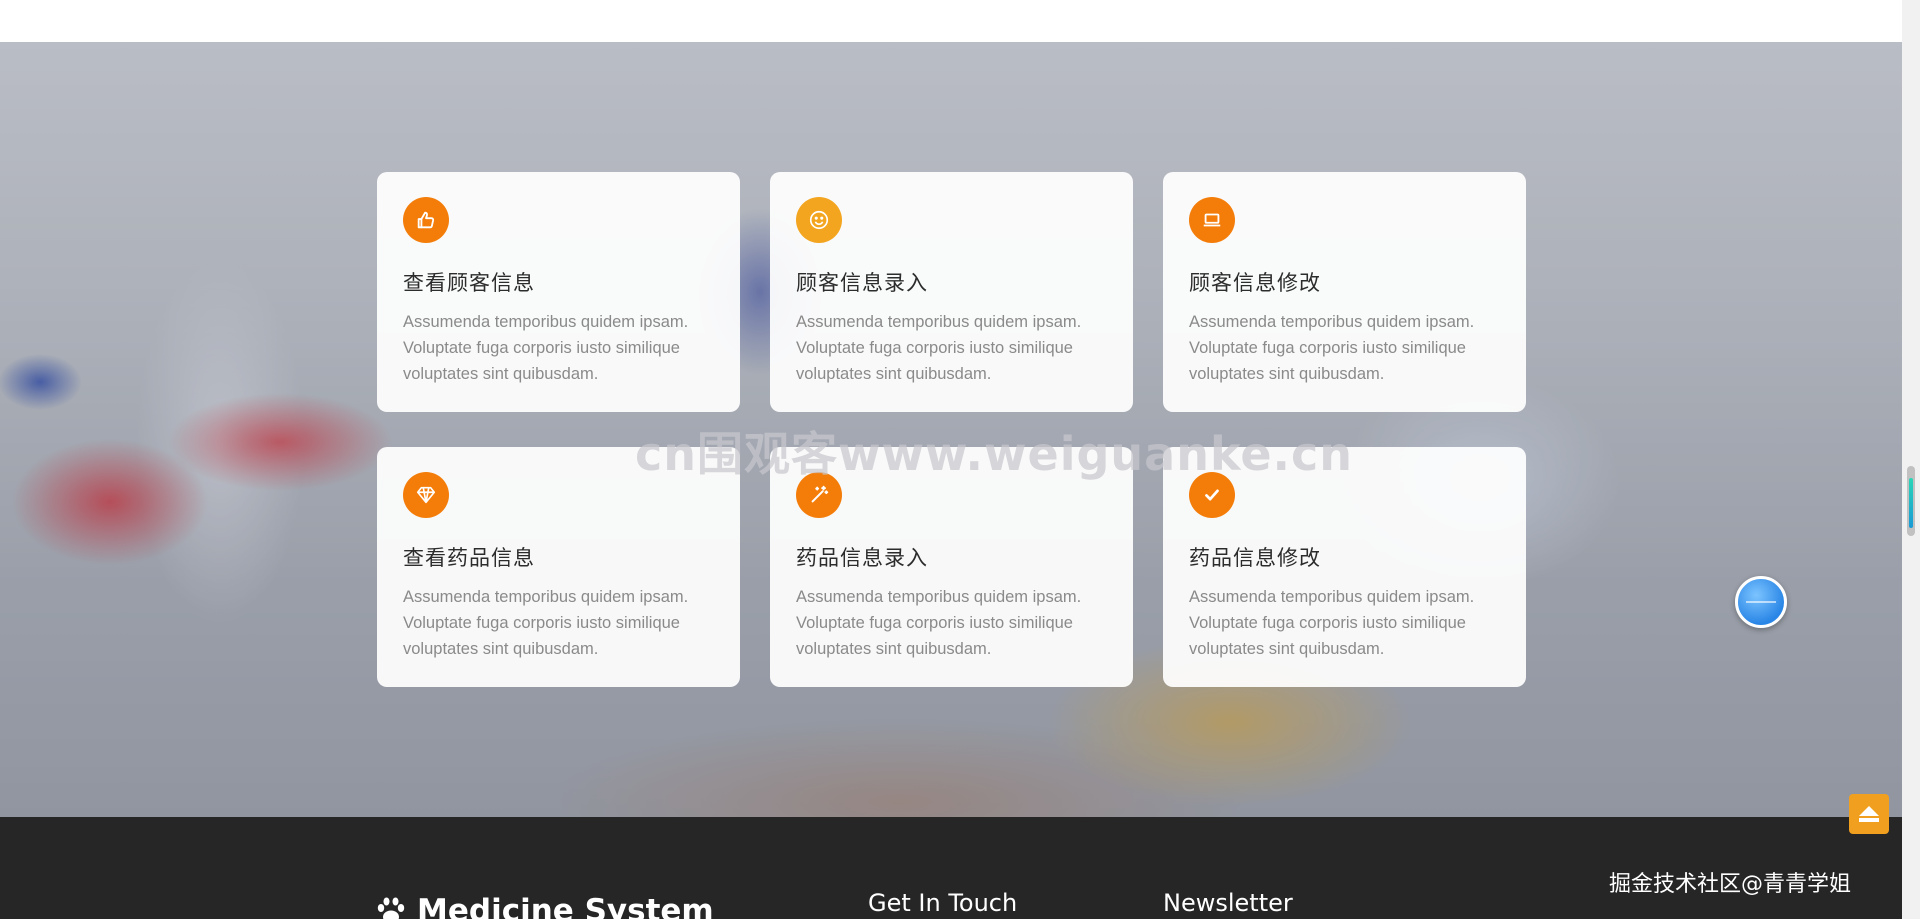 The width and height of the screenshot is (1920, 919). What do you see at coordinates (426, 220) in the screenshot?
I see `thumbs-up-icon` at bounding box center [426, 220].